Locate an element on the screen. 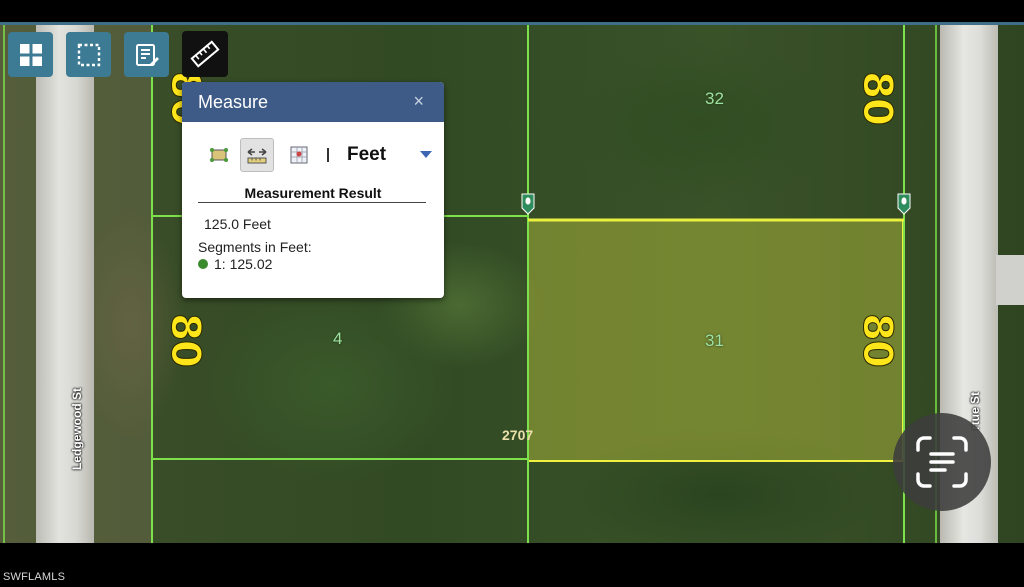  segment-item: 1: 125.02 is located at coordinates (235, 264).